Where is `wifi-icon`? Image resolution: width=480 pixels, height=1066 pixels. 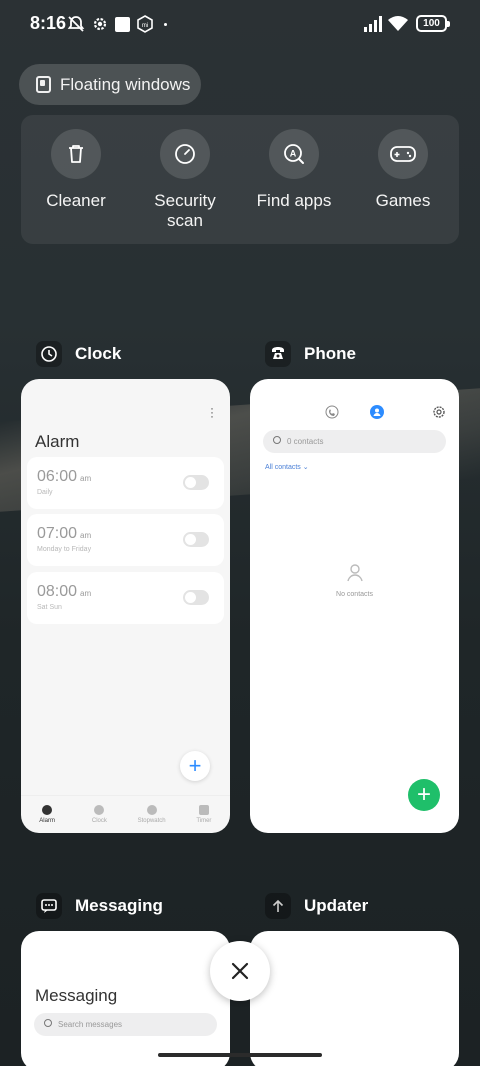
wifi-icon is located at coordinates (398, 24).